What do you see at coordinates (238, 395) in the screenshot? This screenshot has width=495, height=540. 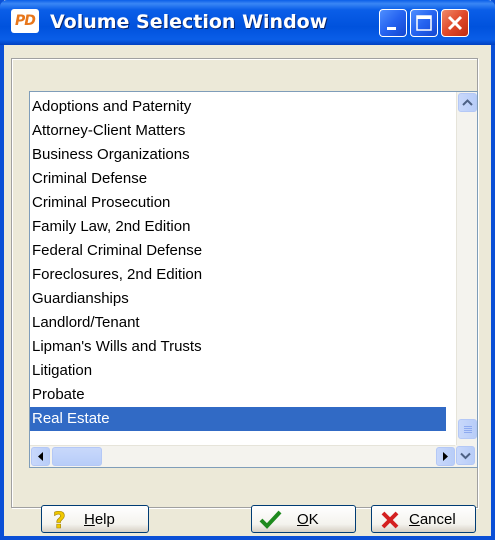 I see `volume-list-item: Probate` at bounding box center [238, 395].